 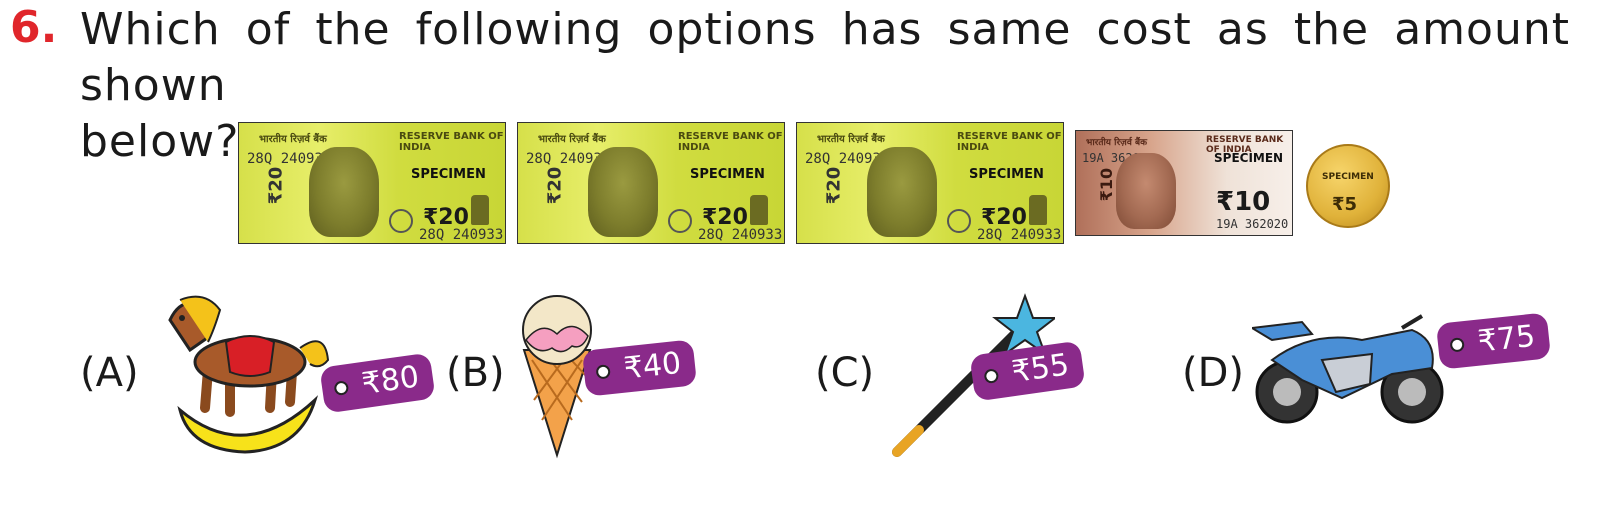 What do you see at coordinates (1506, 339) in the screenshot?
I see `price-d: ₹75` at bounding box center [1506, 339].